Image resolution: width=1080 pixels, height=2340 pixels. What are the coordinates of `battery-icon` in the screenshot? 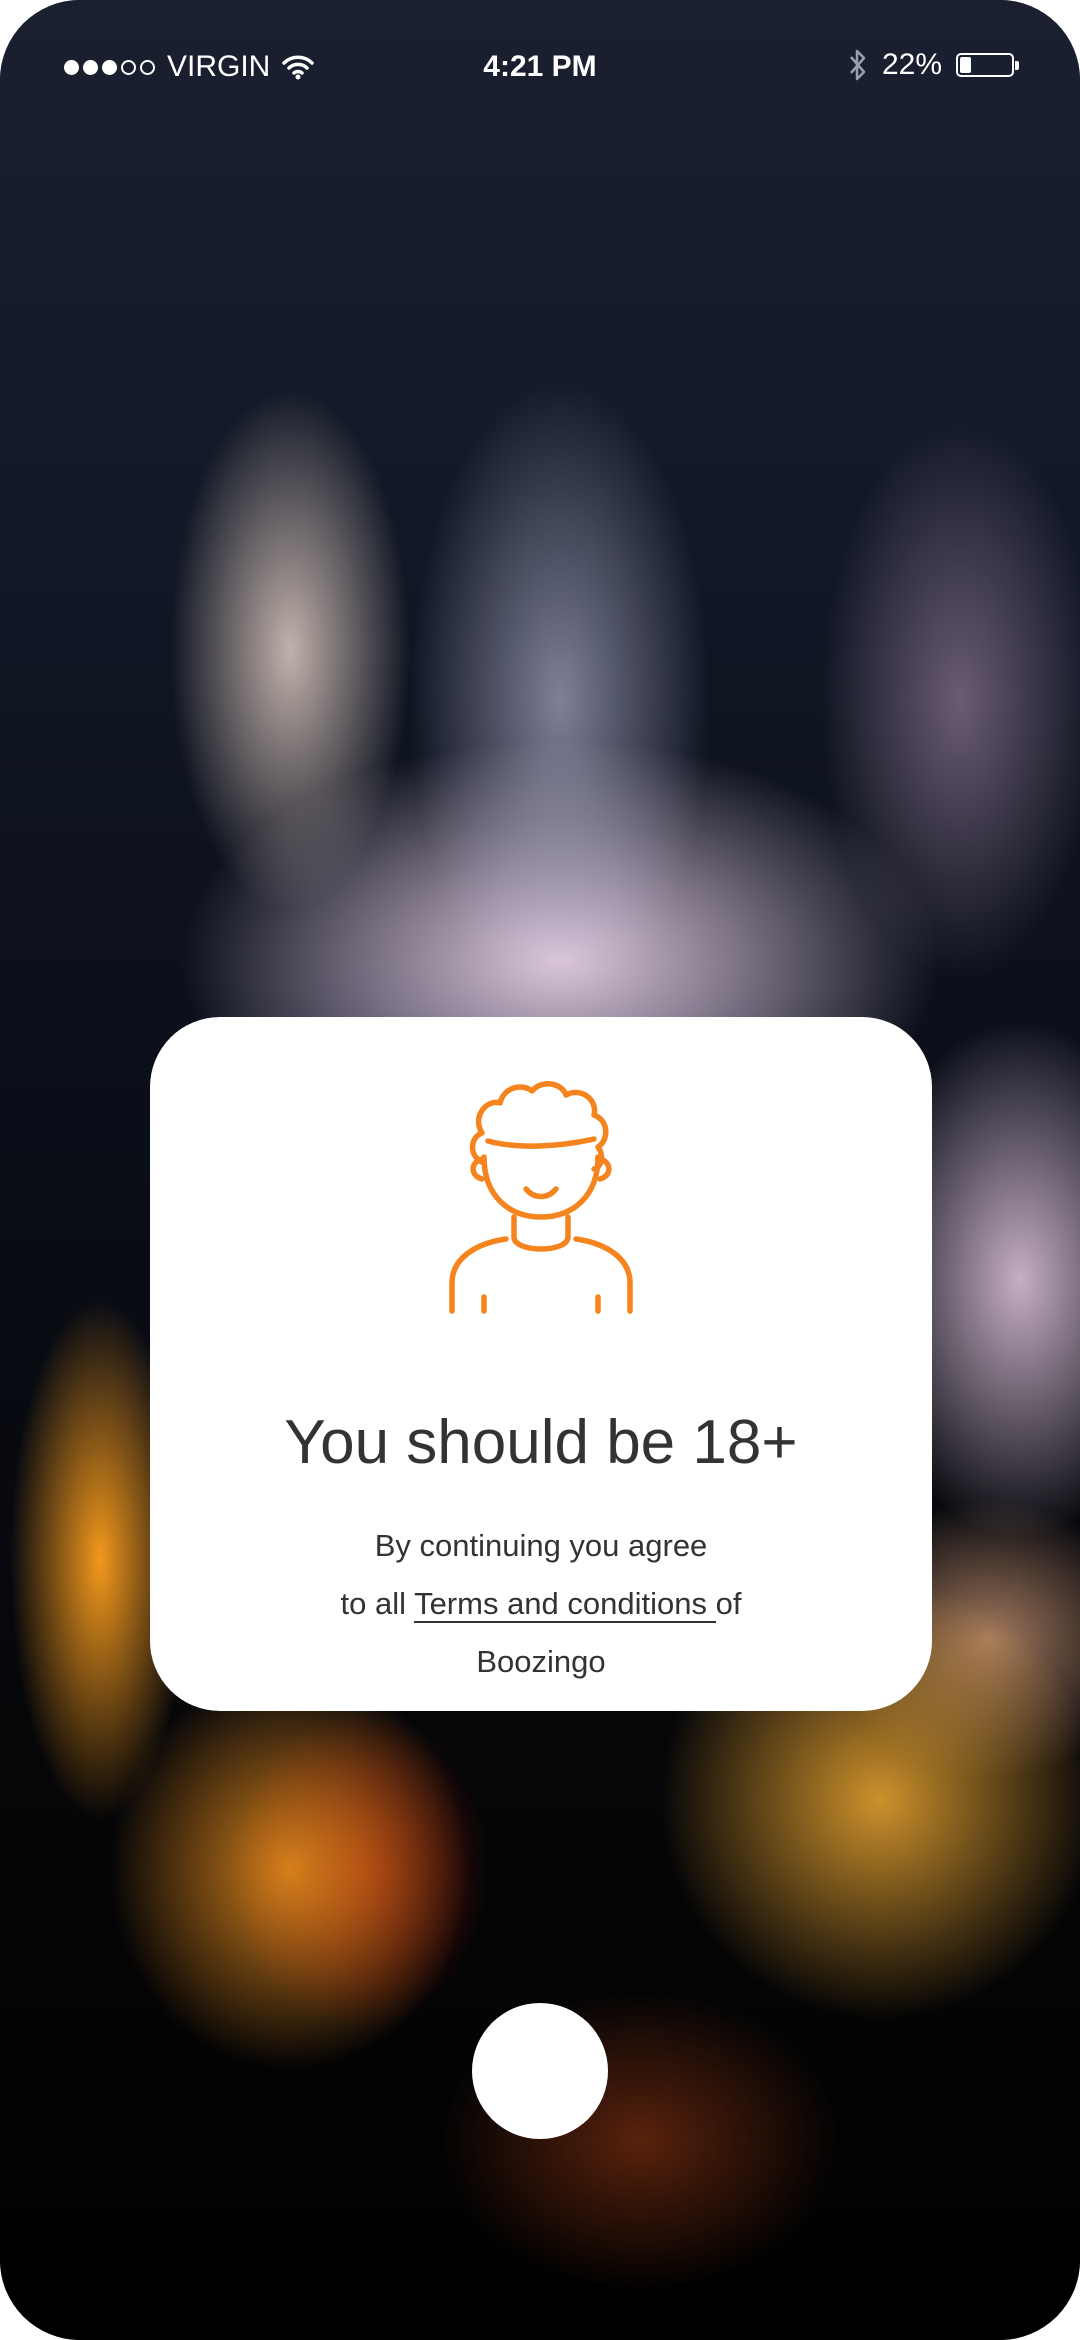 It's located at (987, 65).